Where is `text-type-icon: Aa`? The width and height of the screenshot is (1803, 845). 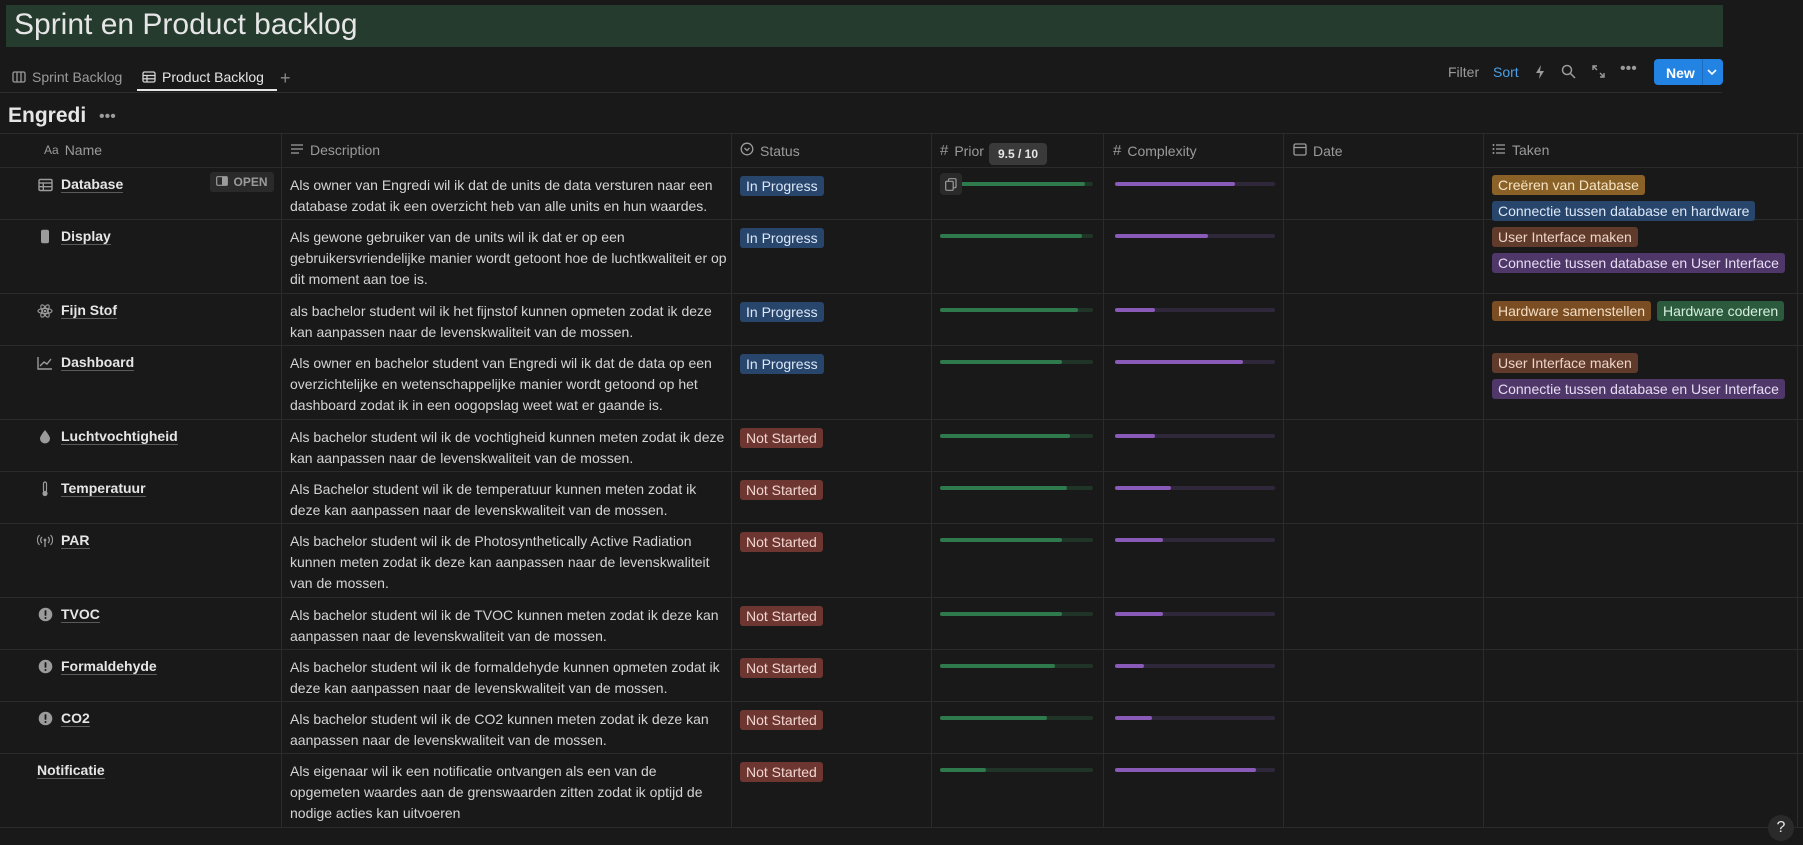 text-type-icon: Aa is located at coordinates (51, 150).